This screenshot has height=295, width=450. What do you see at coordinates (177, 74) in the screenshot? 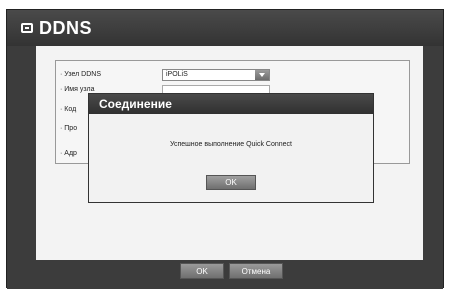
I see `ddns-host-value: iPOLiS` at bounding box center [177, 74].